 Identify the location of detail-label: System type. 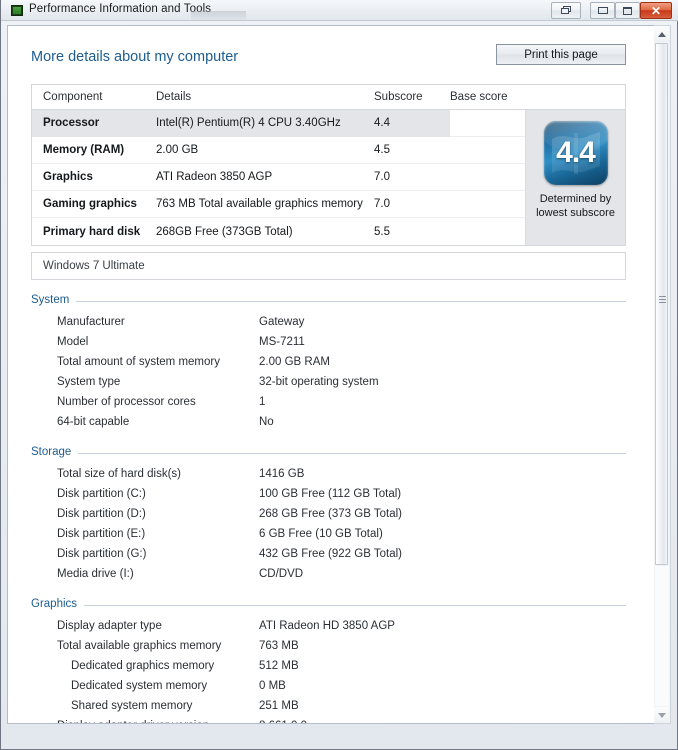
(89, 382).